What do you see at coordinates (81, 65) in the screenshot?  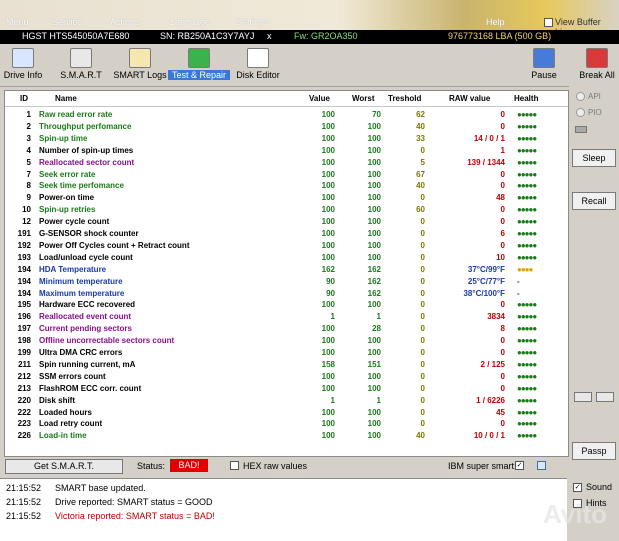 I see `smart-button: S.M.A.R.T` at bounding box center [81, 65].